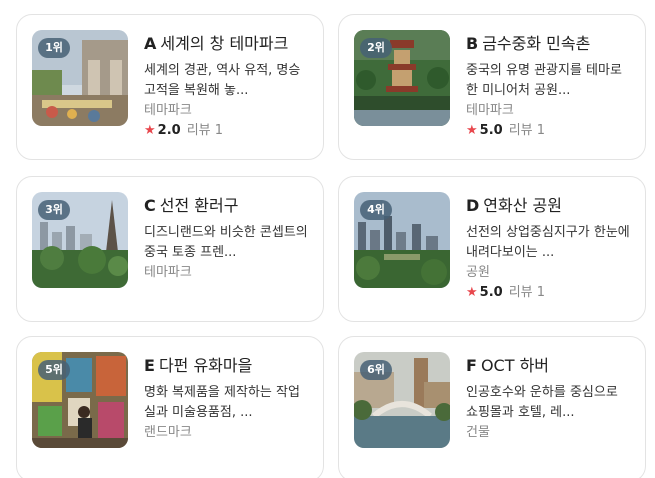  I want to click on place-title: A 세계의 창 테마파크, so click(226, 44).